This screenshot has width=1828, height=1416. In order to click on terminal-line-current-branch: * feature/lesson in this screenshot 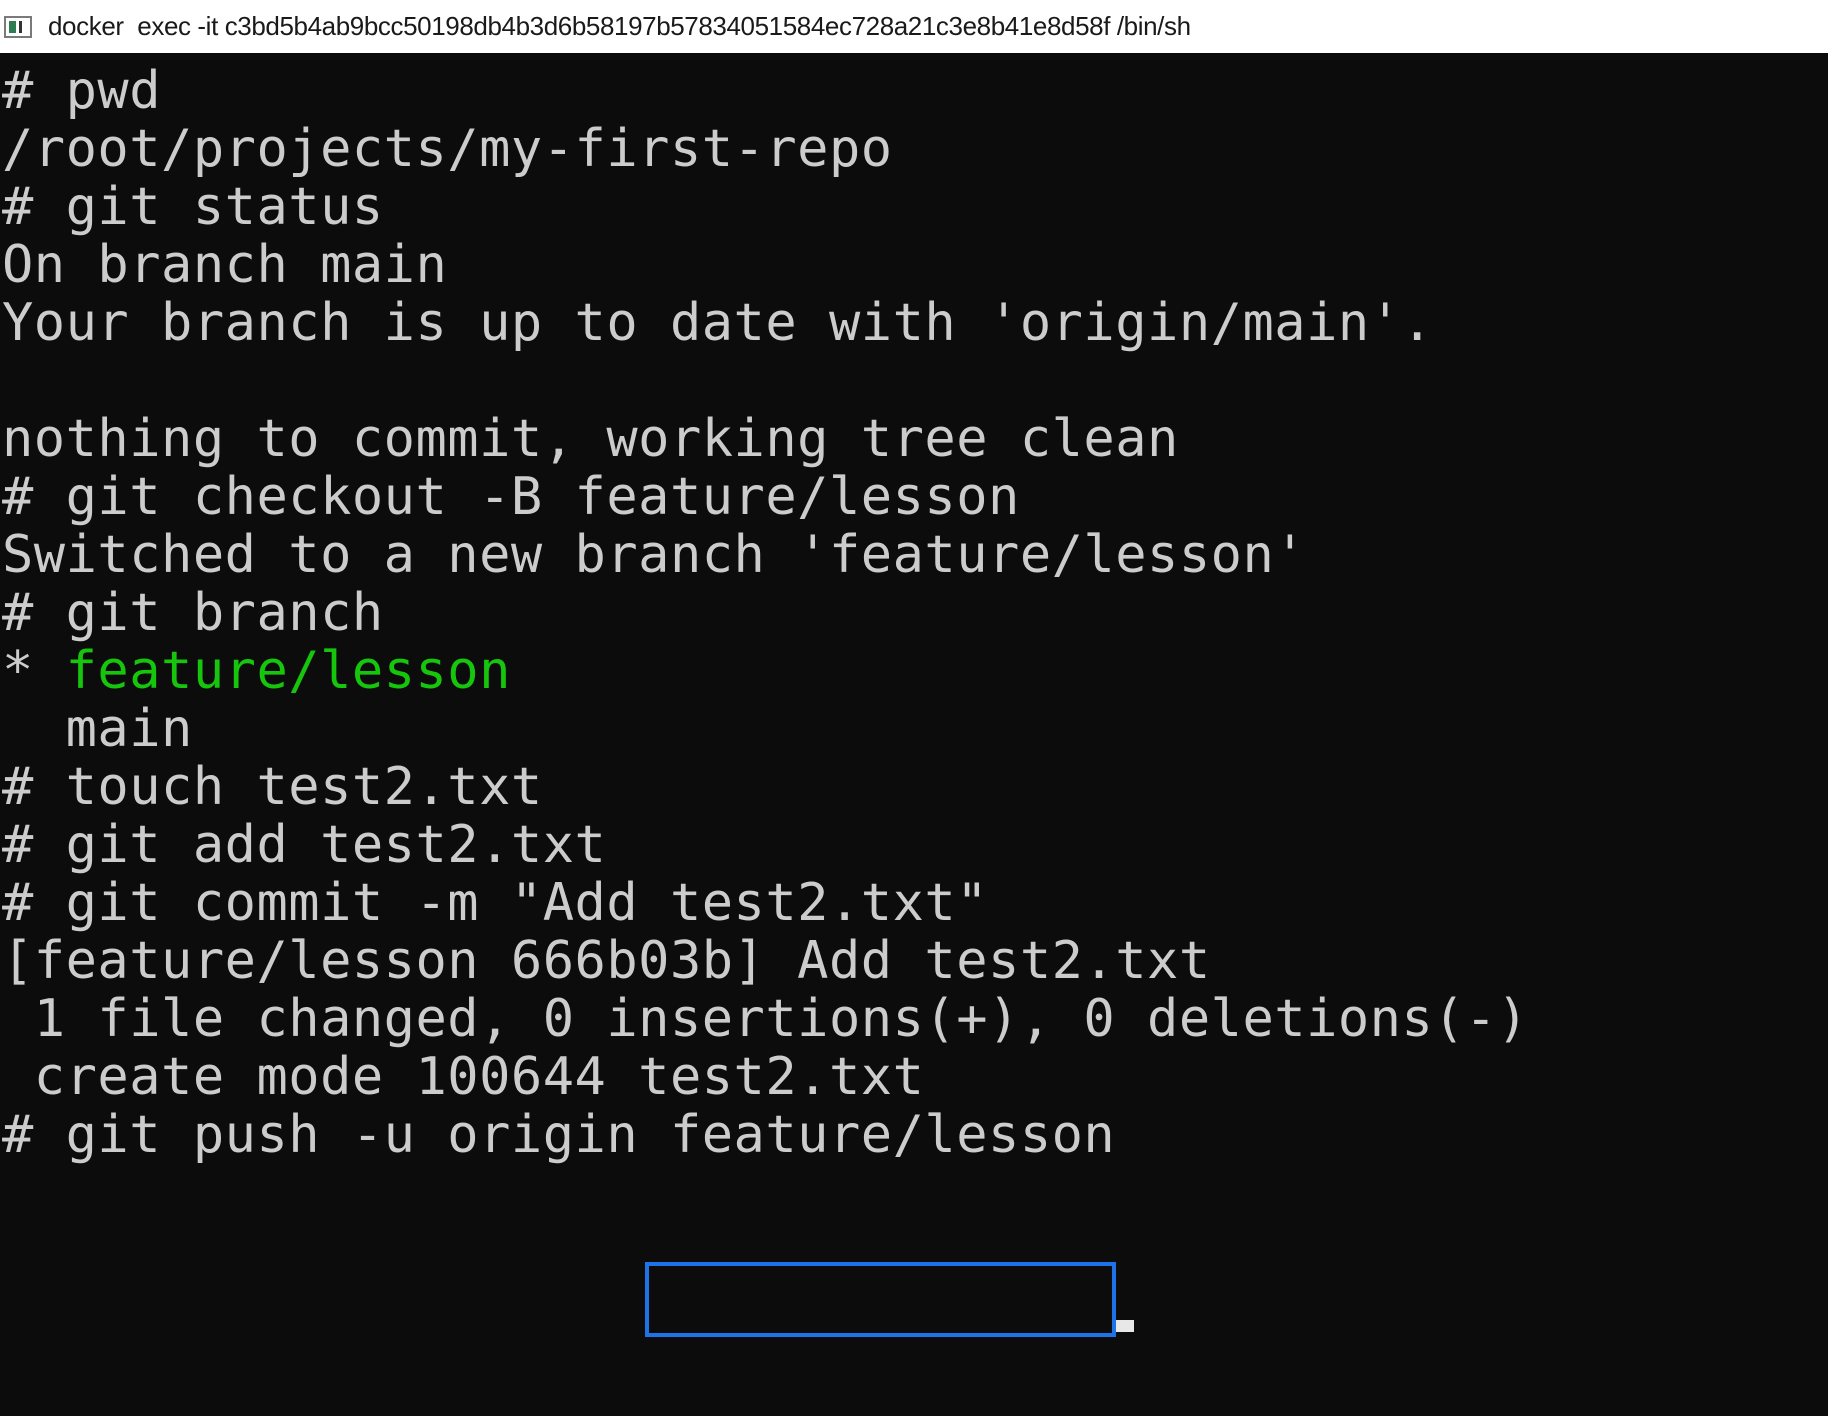, I will do `click(256, 671)`.